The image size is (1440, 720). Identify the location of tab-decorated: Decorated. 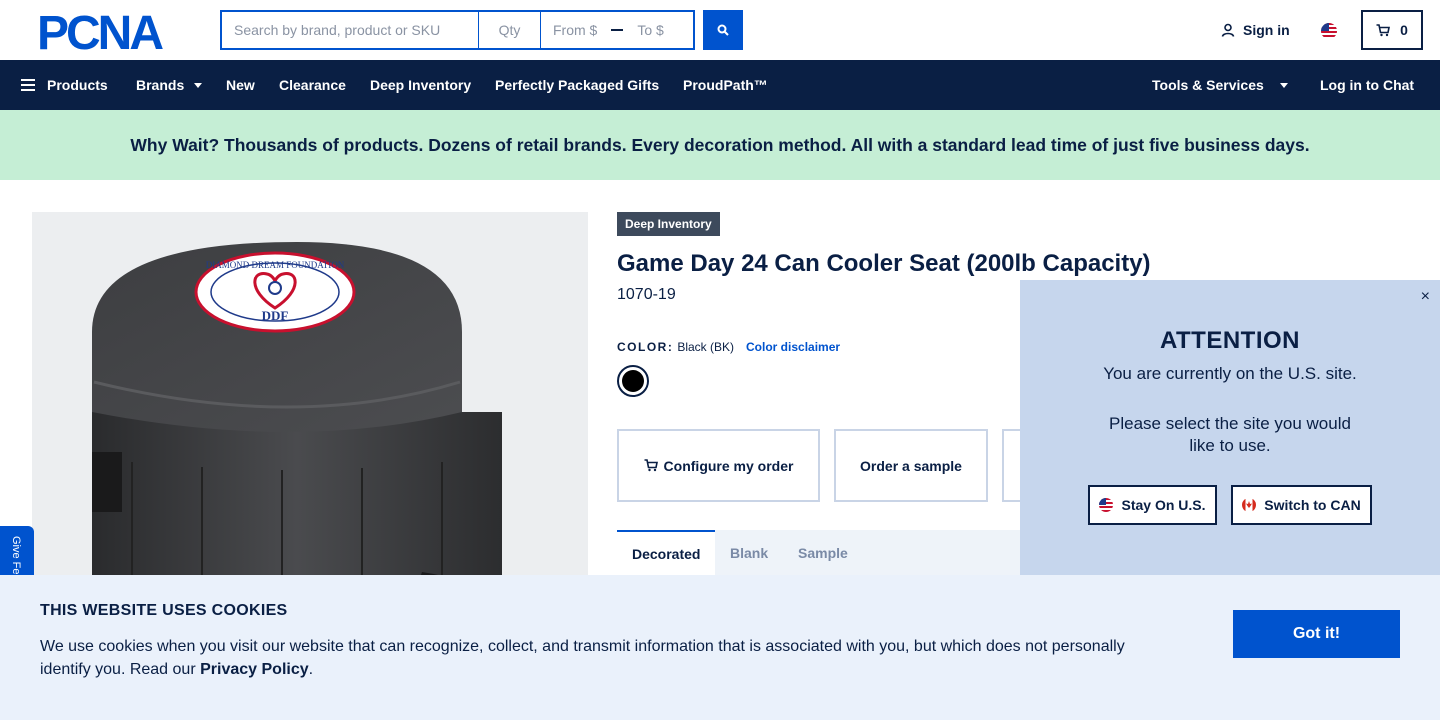
(666, 552).